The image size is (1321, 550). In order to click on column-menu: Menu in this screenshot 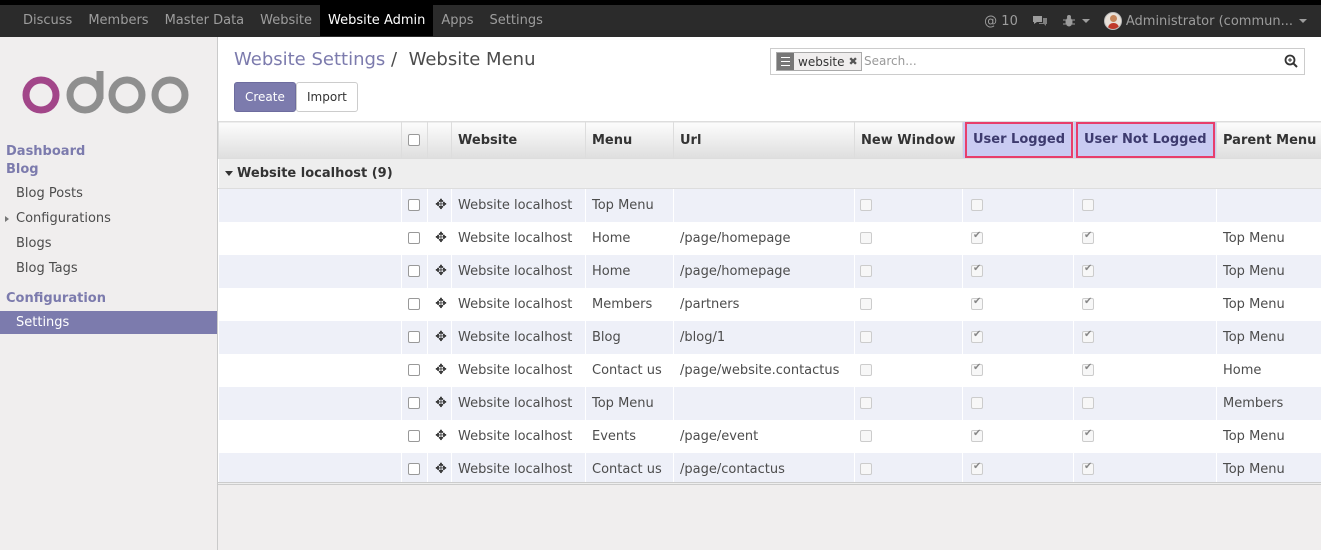, I will do `click(629, 140)`.